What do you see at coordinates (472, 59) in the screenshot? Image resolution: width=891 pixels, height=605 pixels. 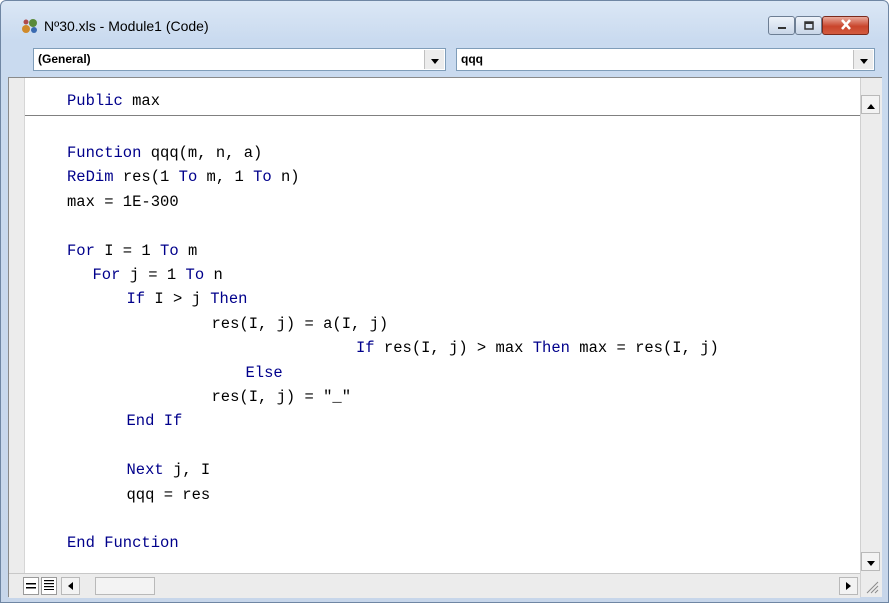 I see `procedure-combo-value: qqq` at bounding box center [472, 59].